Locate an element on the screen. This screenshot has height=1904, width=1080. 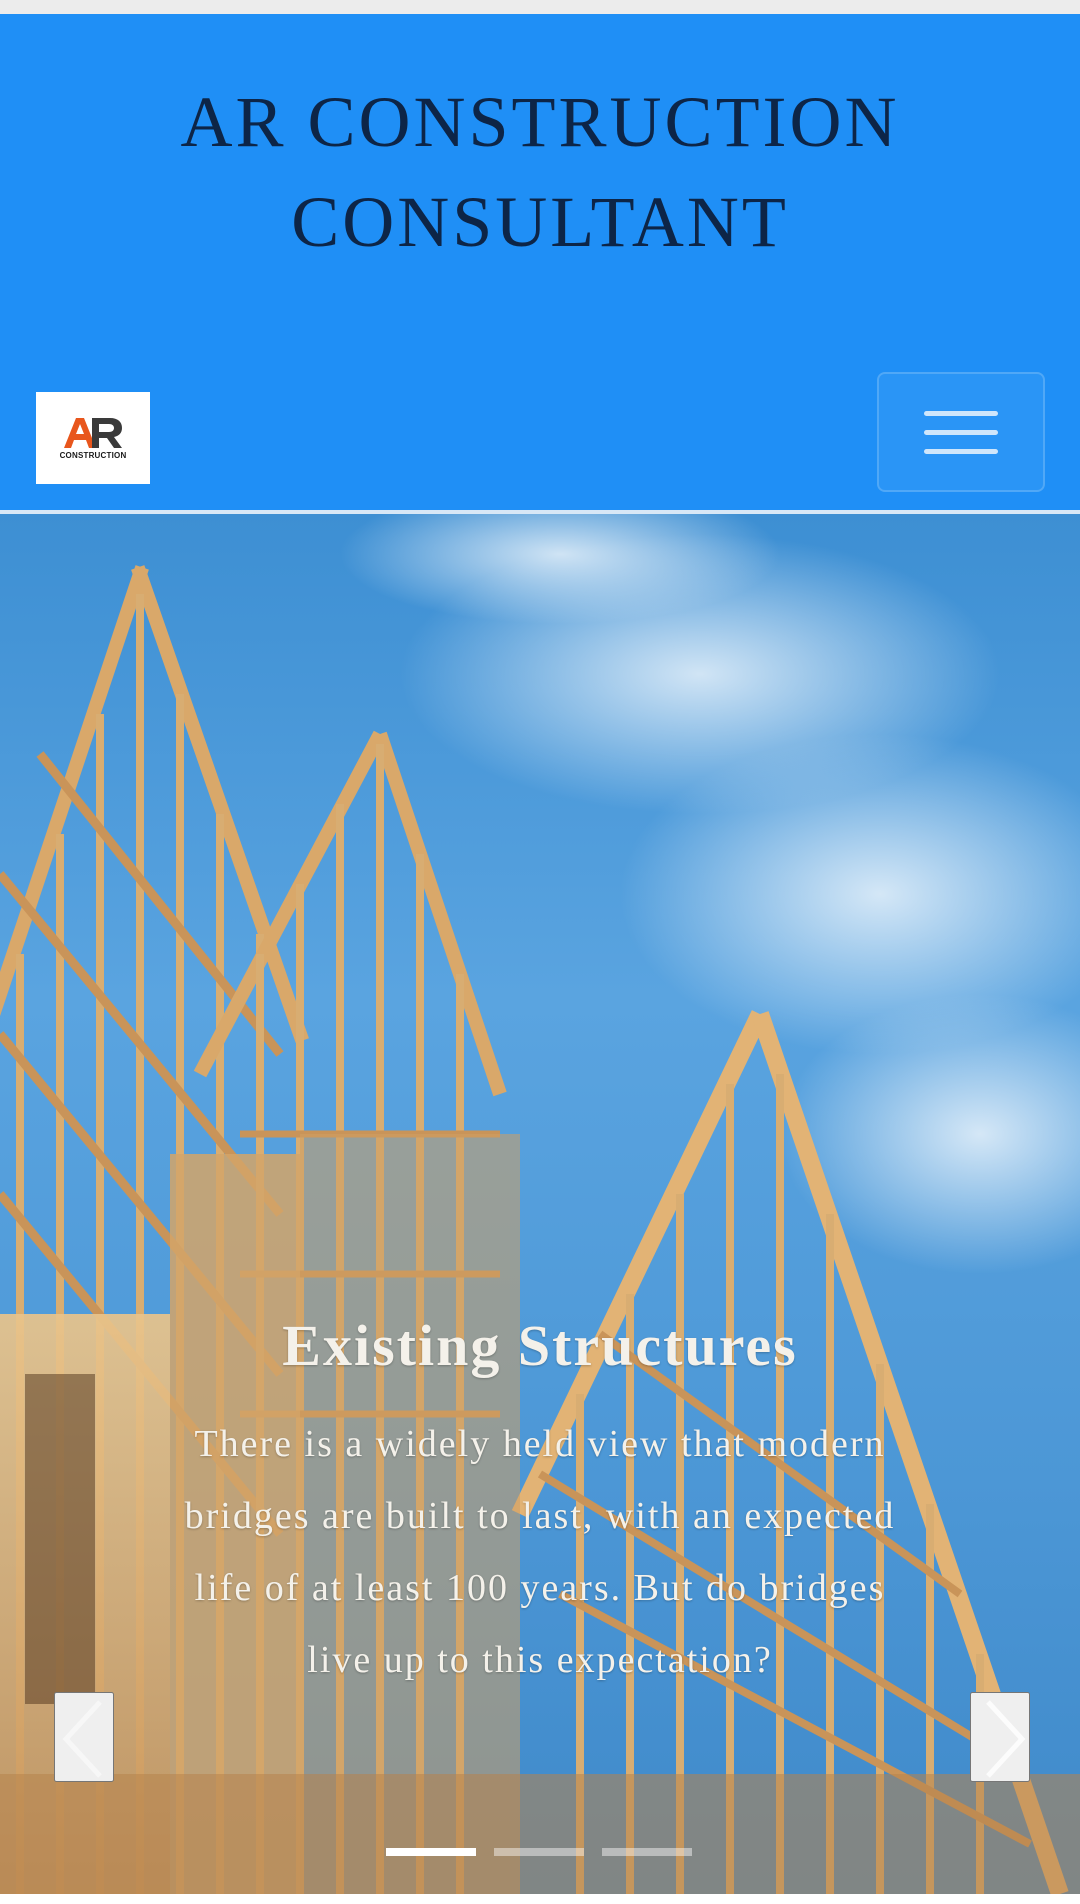
carousel-prev-button is located at coordinates (84, 1737).